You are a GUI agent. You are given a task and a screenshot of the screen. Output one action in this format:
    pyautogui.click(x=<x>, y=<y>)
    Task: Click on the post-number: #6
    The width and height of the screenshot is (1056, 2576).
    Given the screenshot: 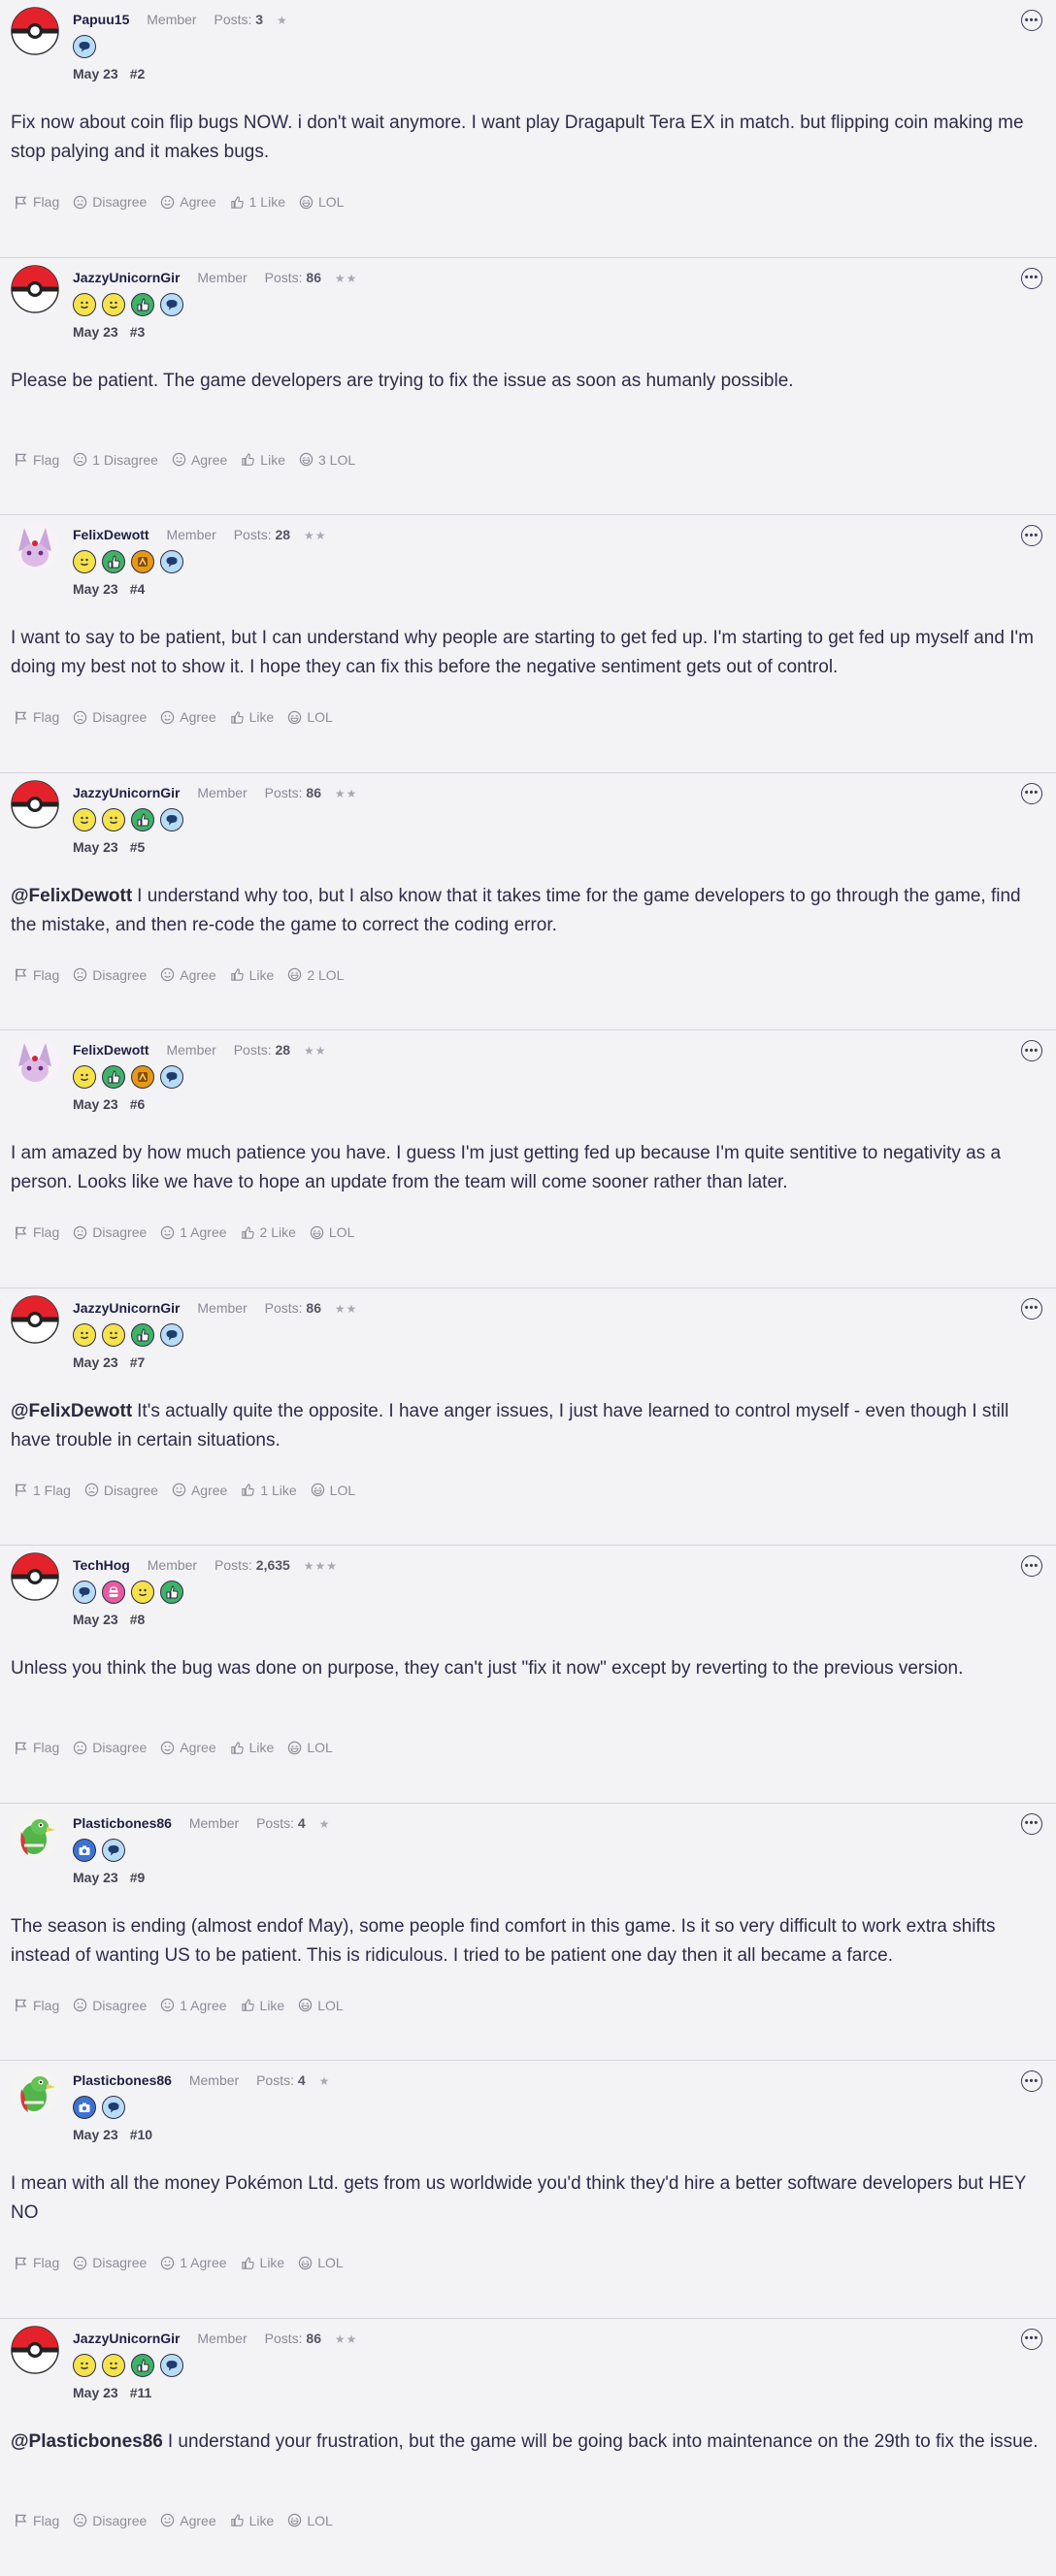 What is the action you would take?
    pyautogui.click(x=138, y=1104)
    